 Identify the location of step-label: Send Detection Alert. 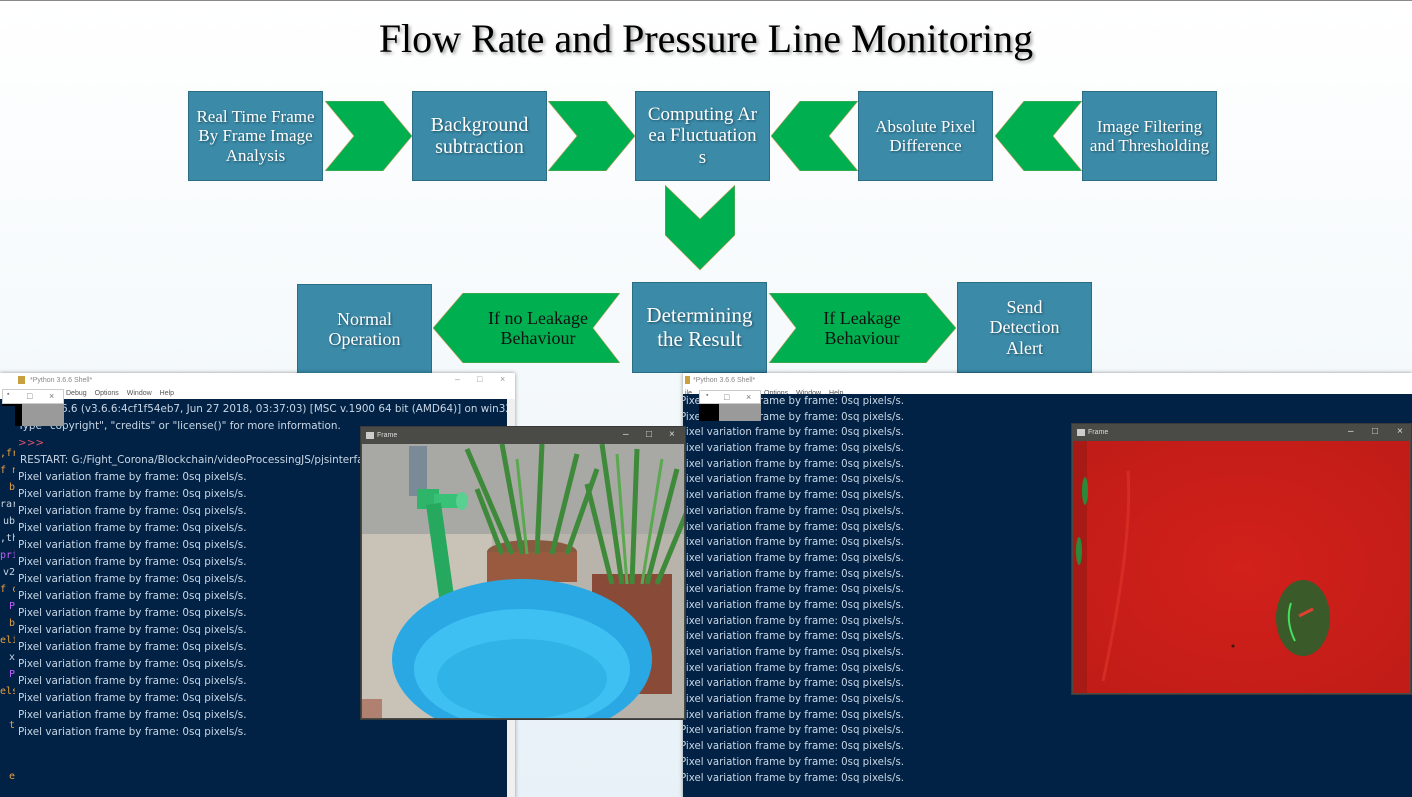
(1024, 327).